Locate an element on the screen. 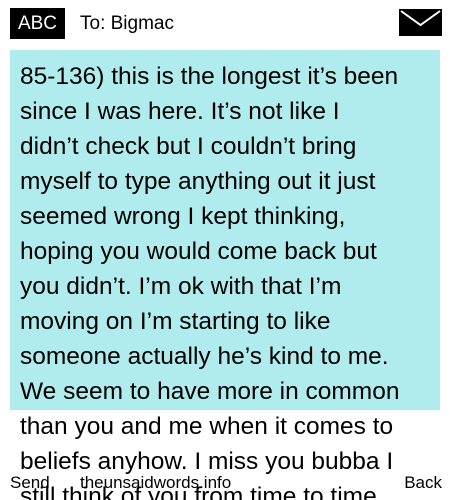  message-line: hoping you would come back but is located at coordinates (198, 251).